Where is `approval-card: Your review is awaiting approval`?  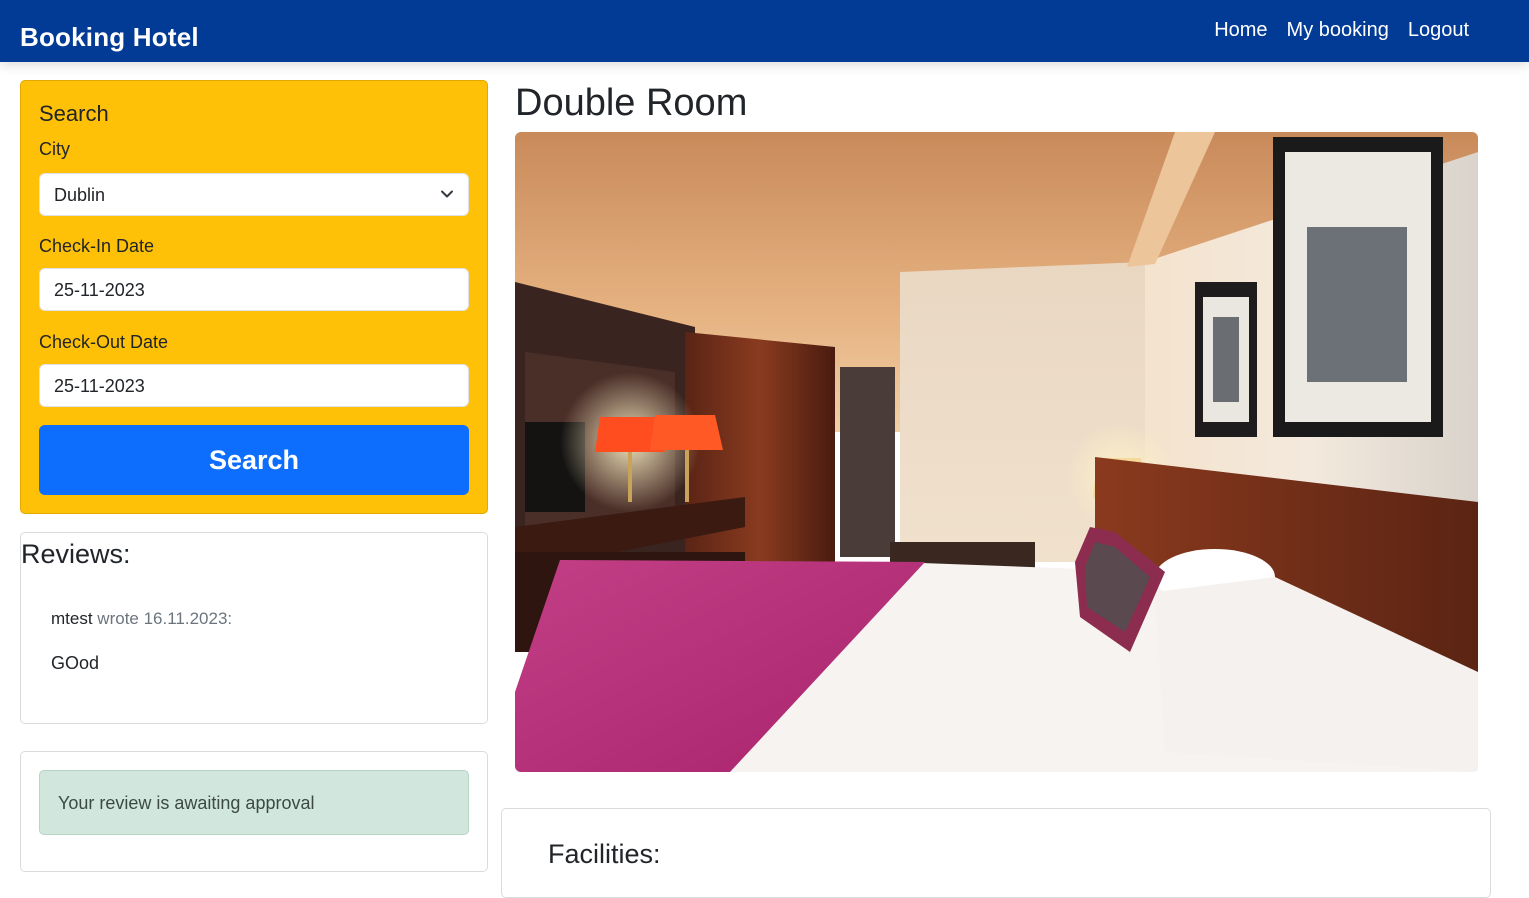
approval-card: Your review is awaiting approval is located at coordinates (254, 811).